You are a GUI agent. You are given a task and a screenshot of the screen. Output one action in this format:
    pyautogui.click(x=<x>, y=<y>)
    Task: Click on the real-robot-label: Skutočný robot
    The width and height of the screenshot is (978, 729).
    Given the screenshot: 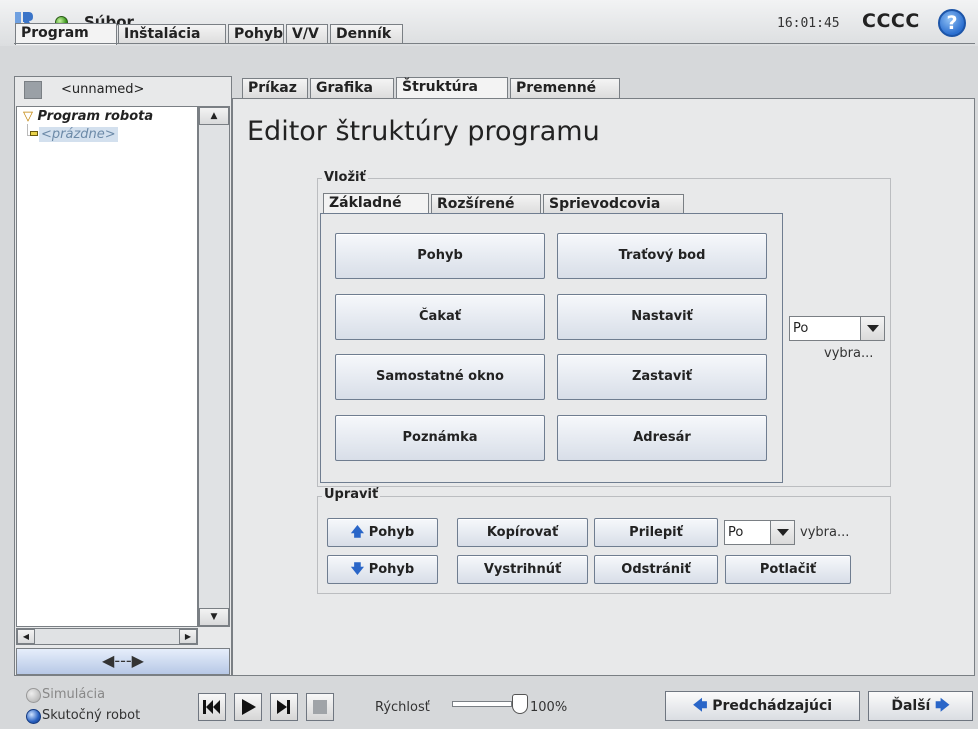 What is the action you would take?
    pyautogui.click(x=91, y=715)
    